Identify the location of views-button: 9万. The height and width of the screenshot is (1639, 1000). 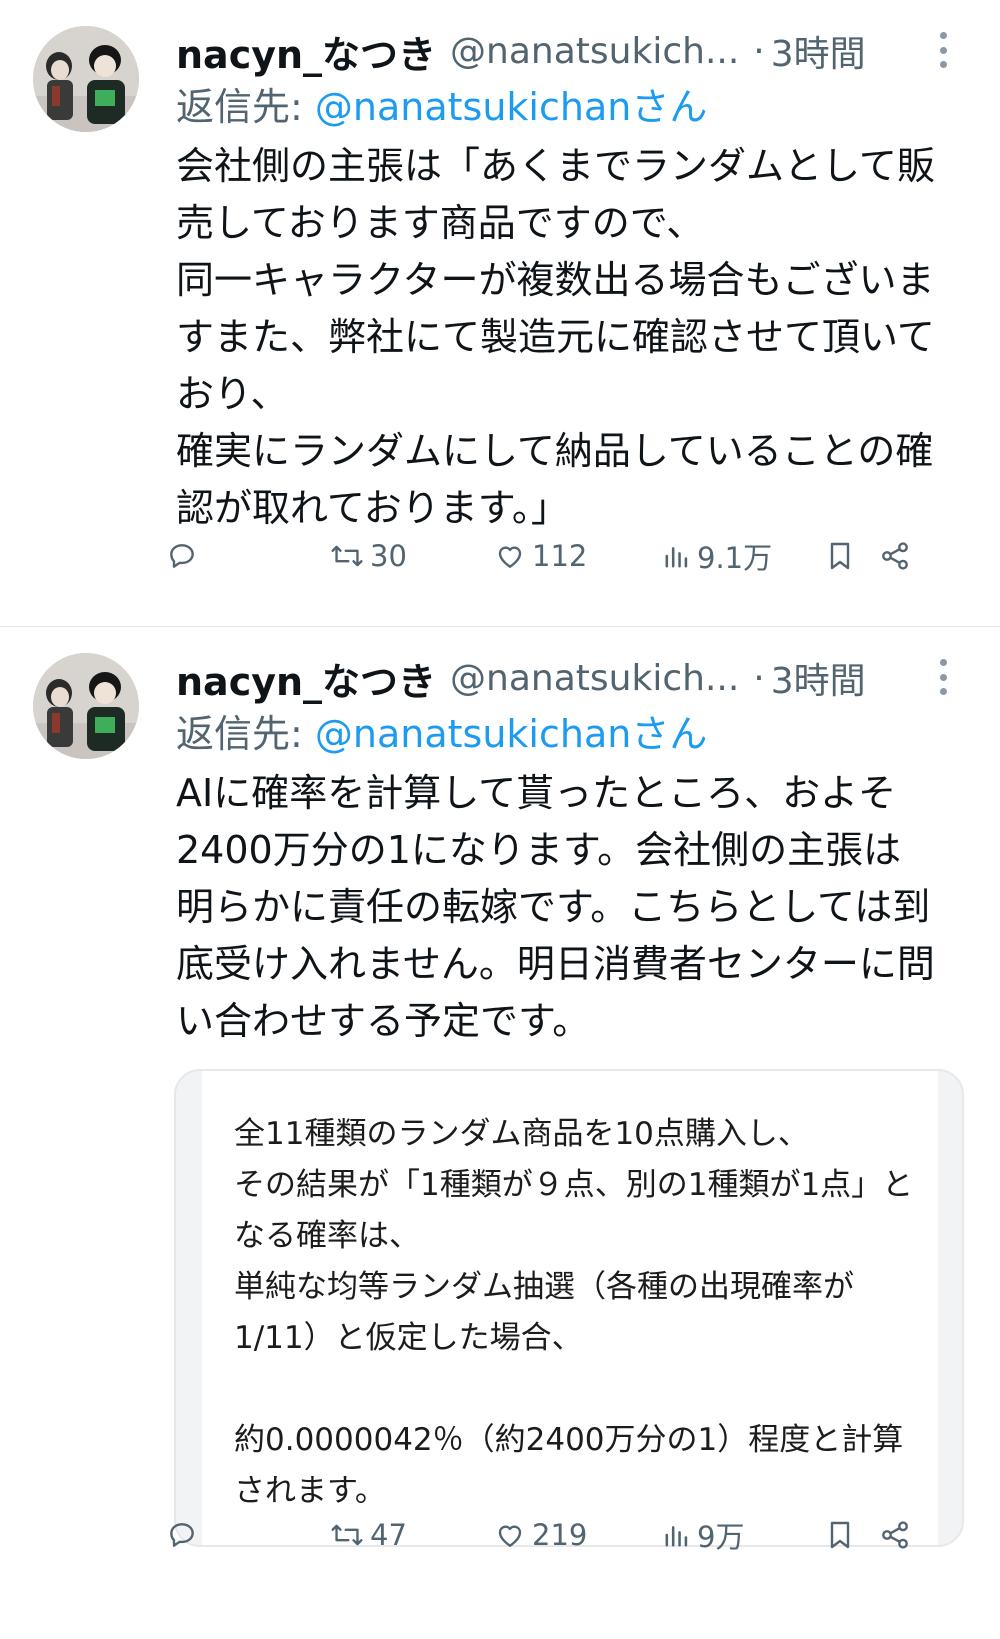
(703, 1535).